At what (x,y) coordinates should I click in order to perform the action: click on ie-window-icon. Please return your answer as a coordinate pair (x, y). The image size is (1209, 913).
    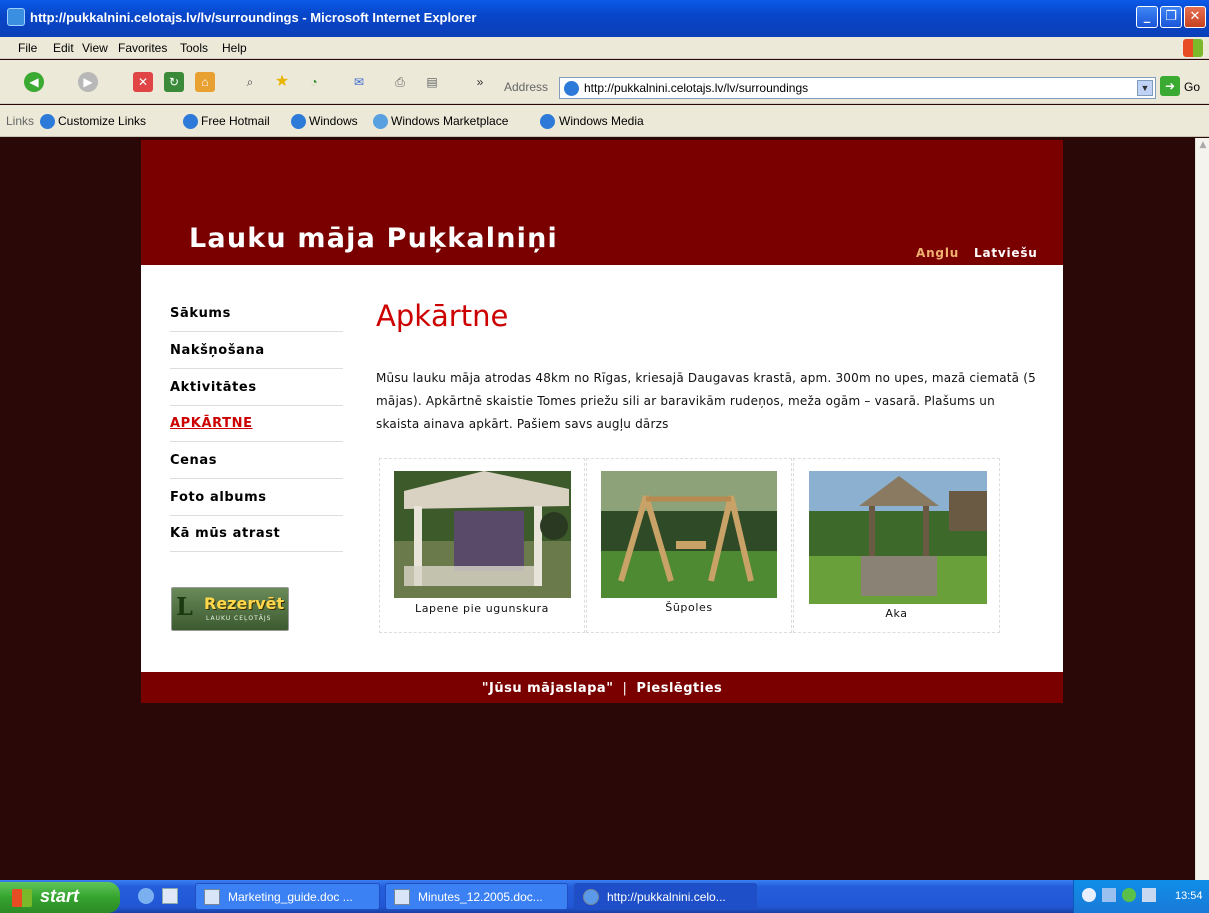
    Looking at the image, I should click on (16, 17).